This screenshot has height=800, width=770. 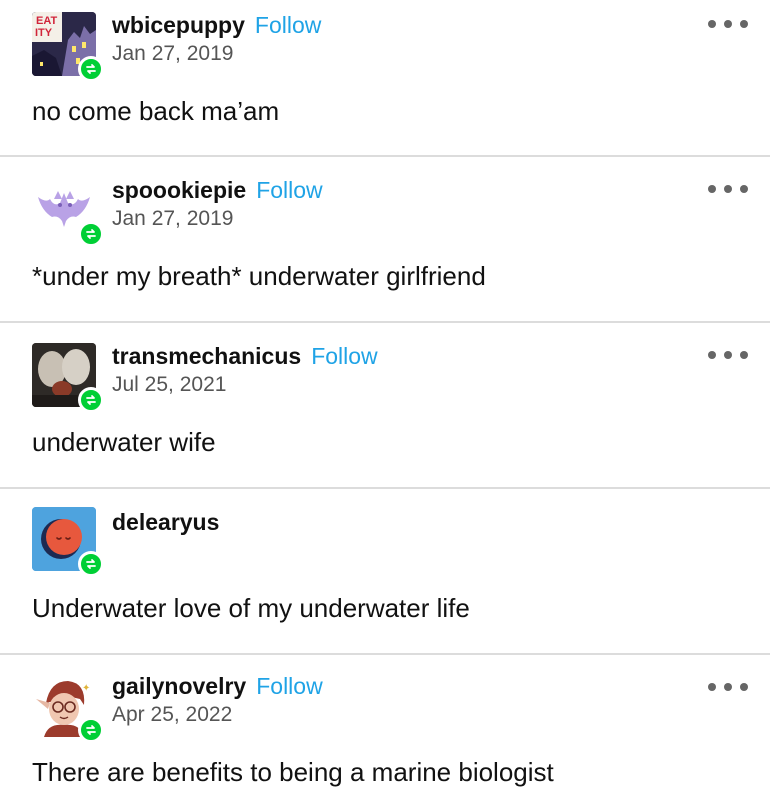 I want to click on username: transmechanicus, so click(x=206, y=356).